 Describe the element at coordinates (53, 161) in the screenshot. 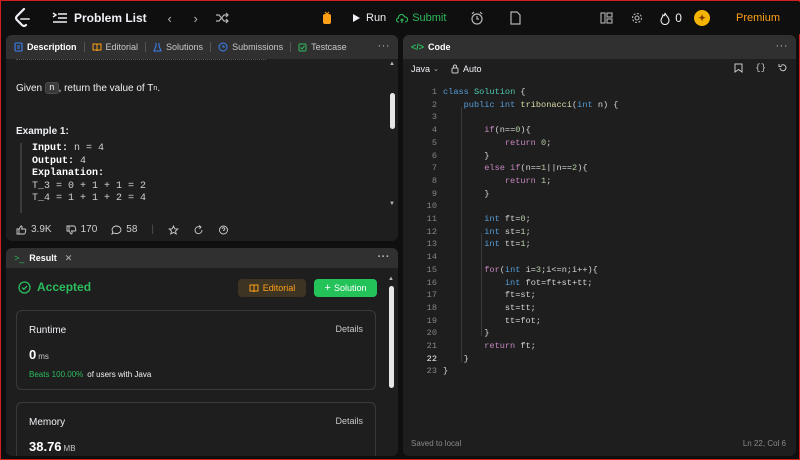

I see `output-label: Output:` at that location.